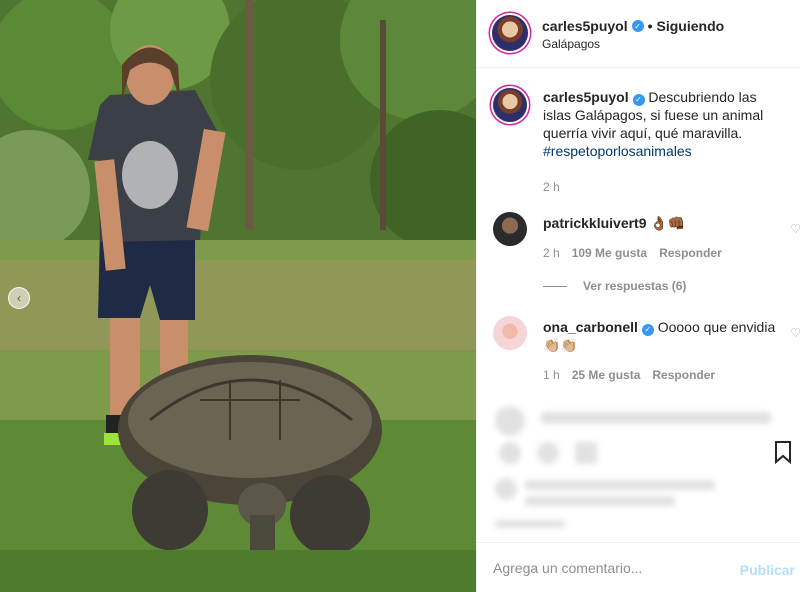 This screenshot has width=800, height=592. What do you see at coordinates (617, 151) in the screenshot?
I see `caption-hashtag: #respetoporlosanimales` at bounding box center [617, 151].